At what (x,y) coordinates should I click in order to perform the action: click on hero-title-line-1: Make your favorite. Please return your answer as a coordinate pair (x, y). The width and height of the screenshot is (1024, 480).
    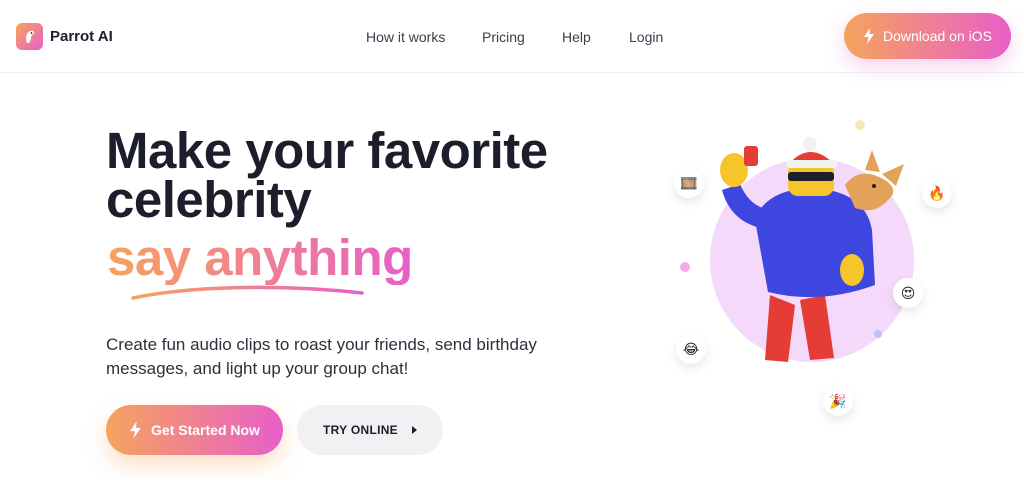
    Looking at the image, I should click on (327, 150).